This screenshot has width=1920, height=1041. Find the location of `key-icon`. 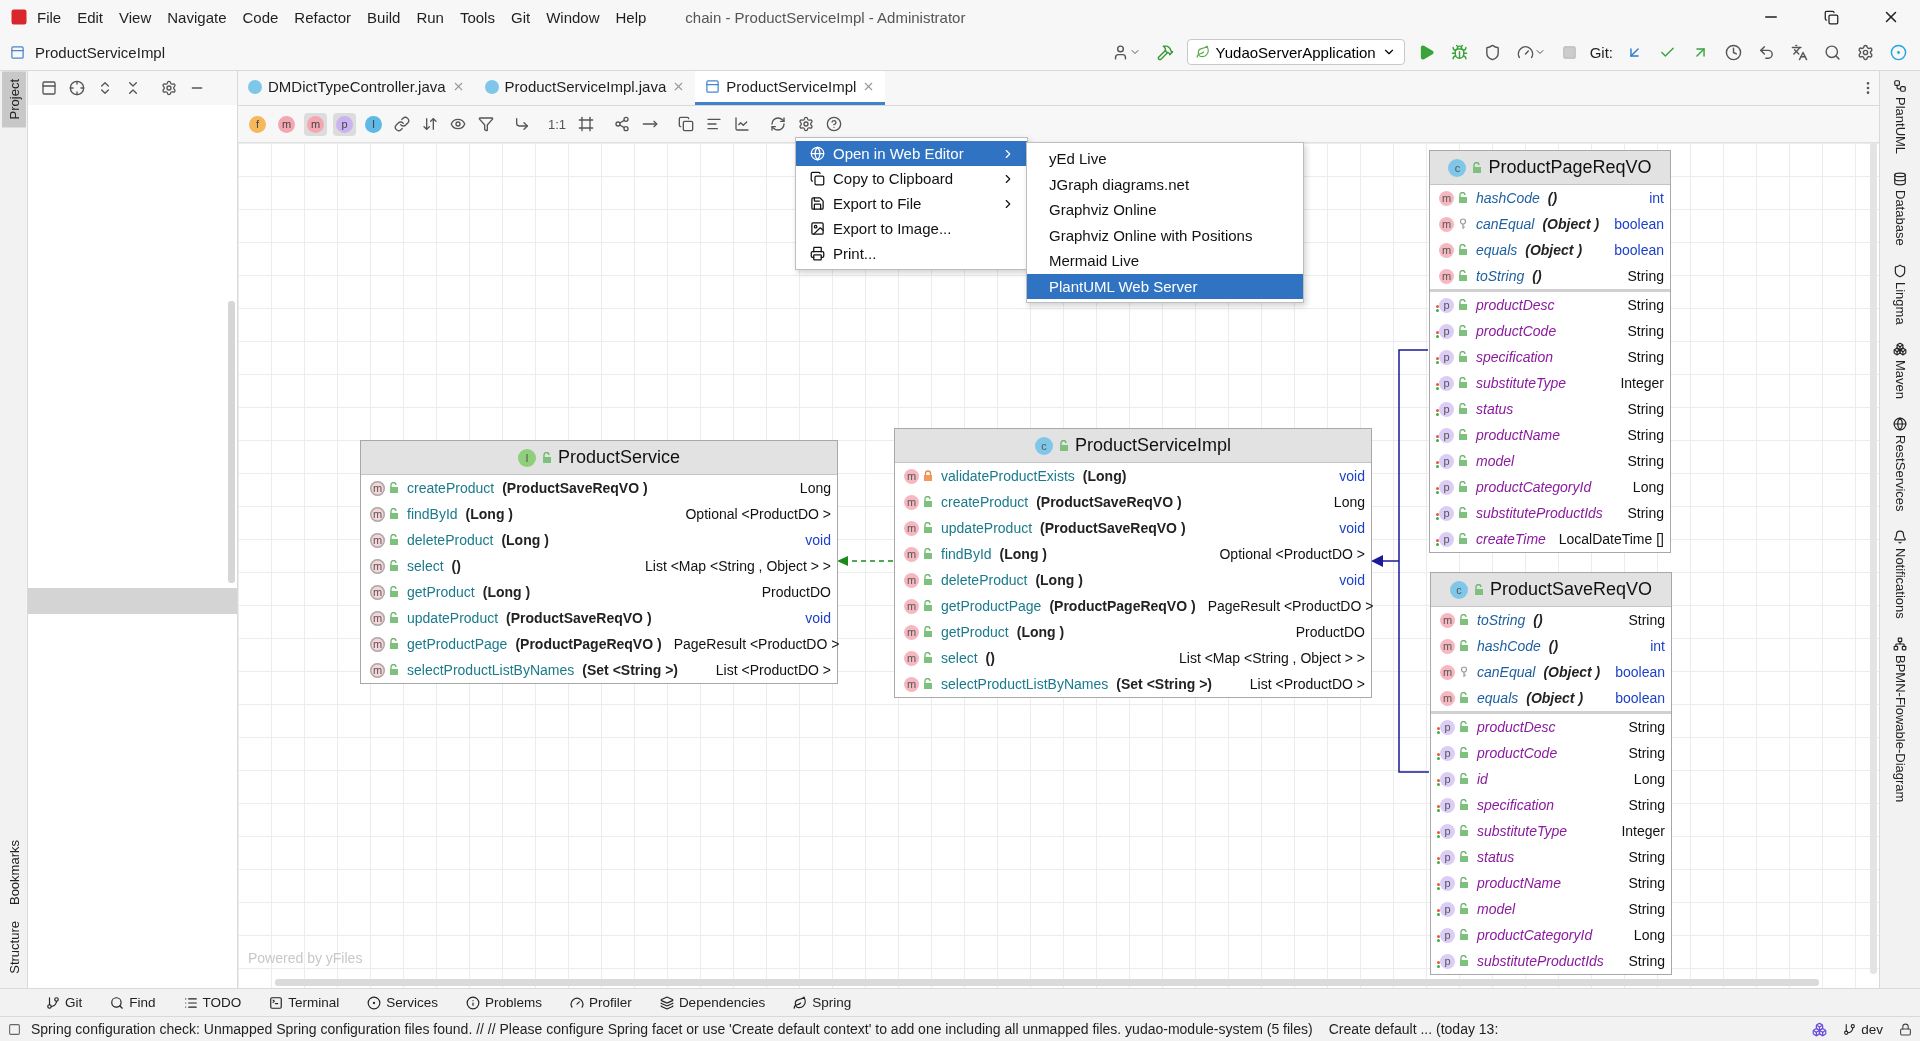

key-icon is located at coordinates (1463, 224).